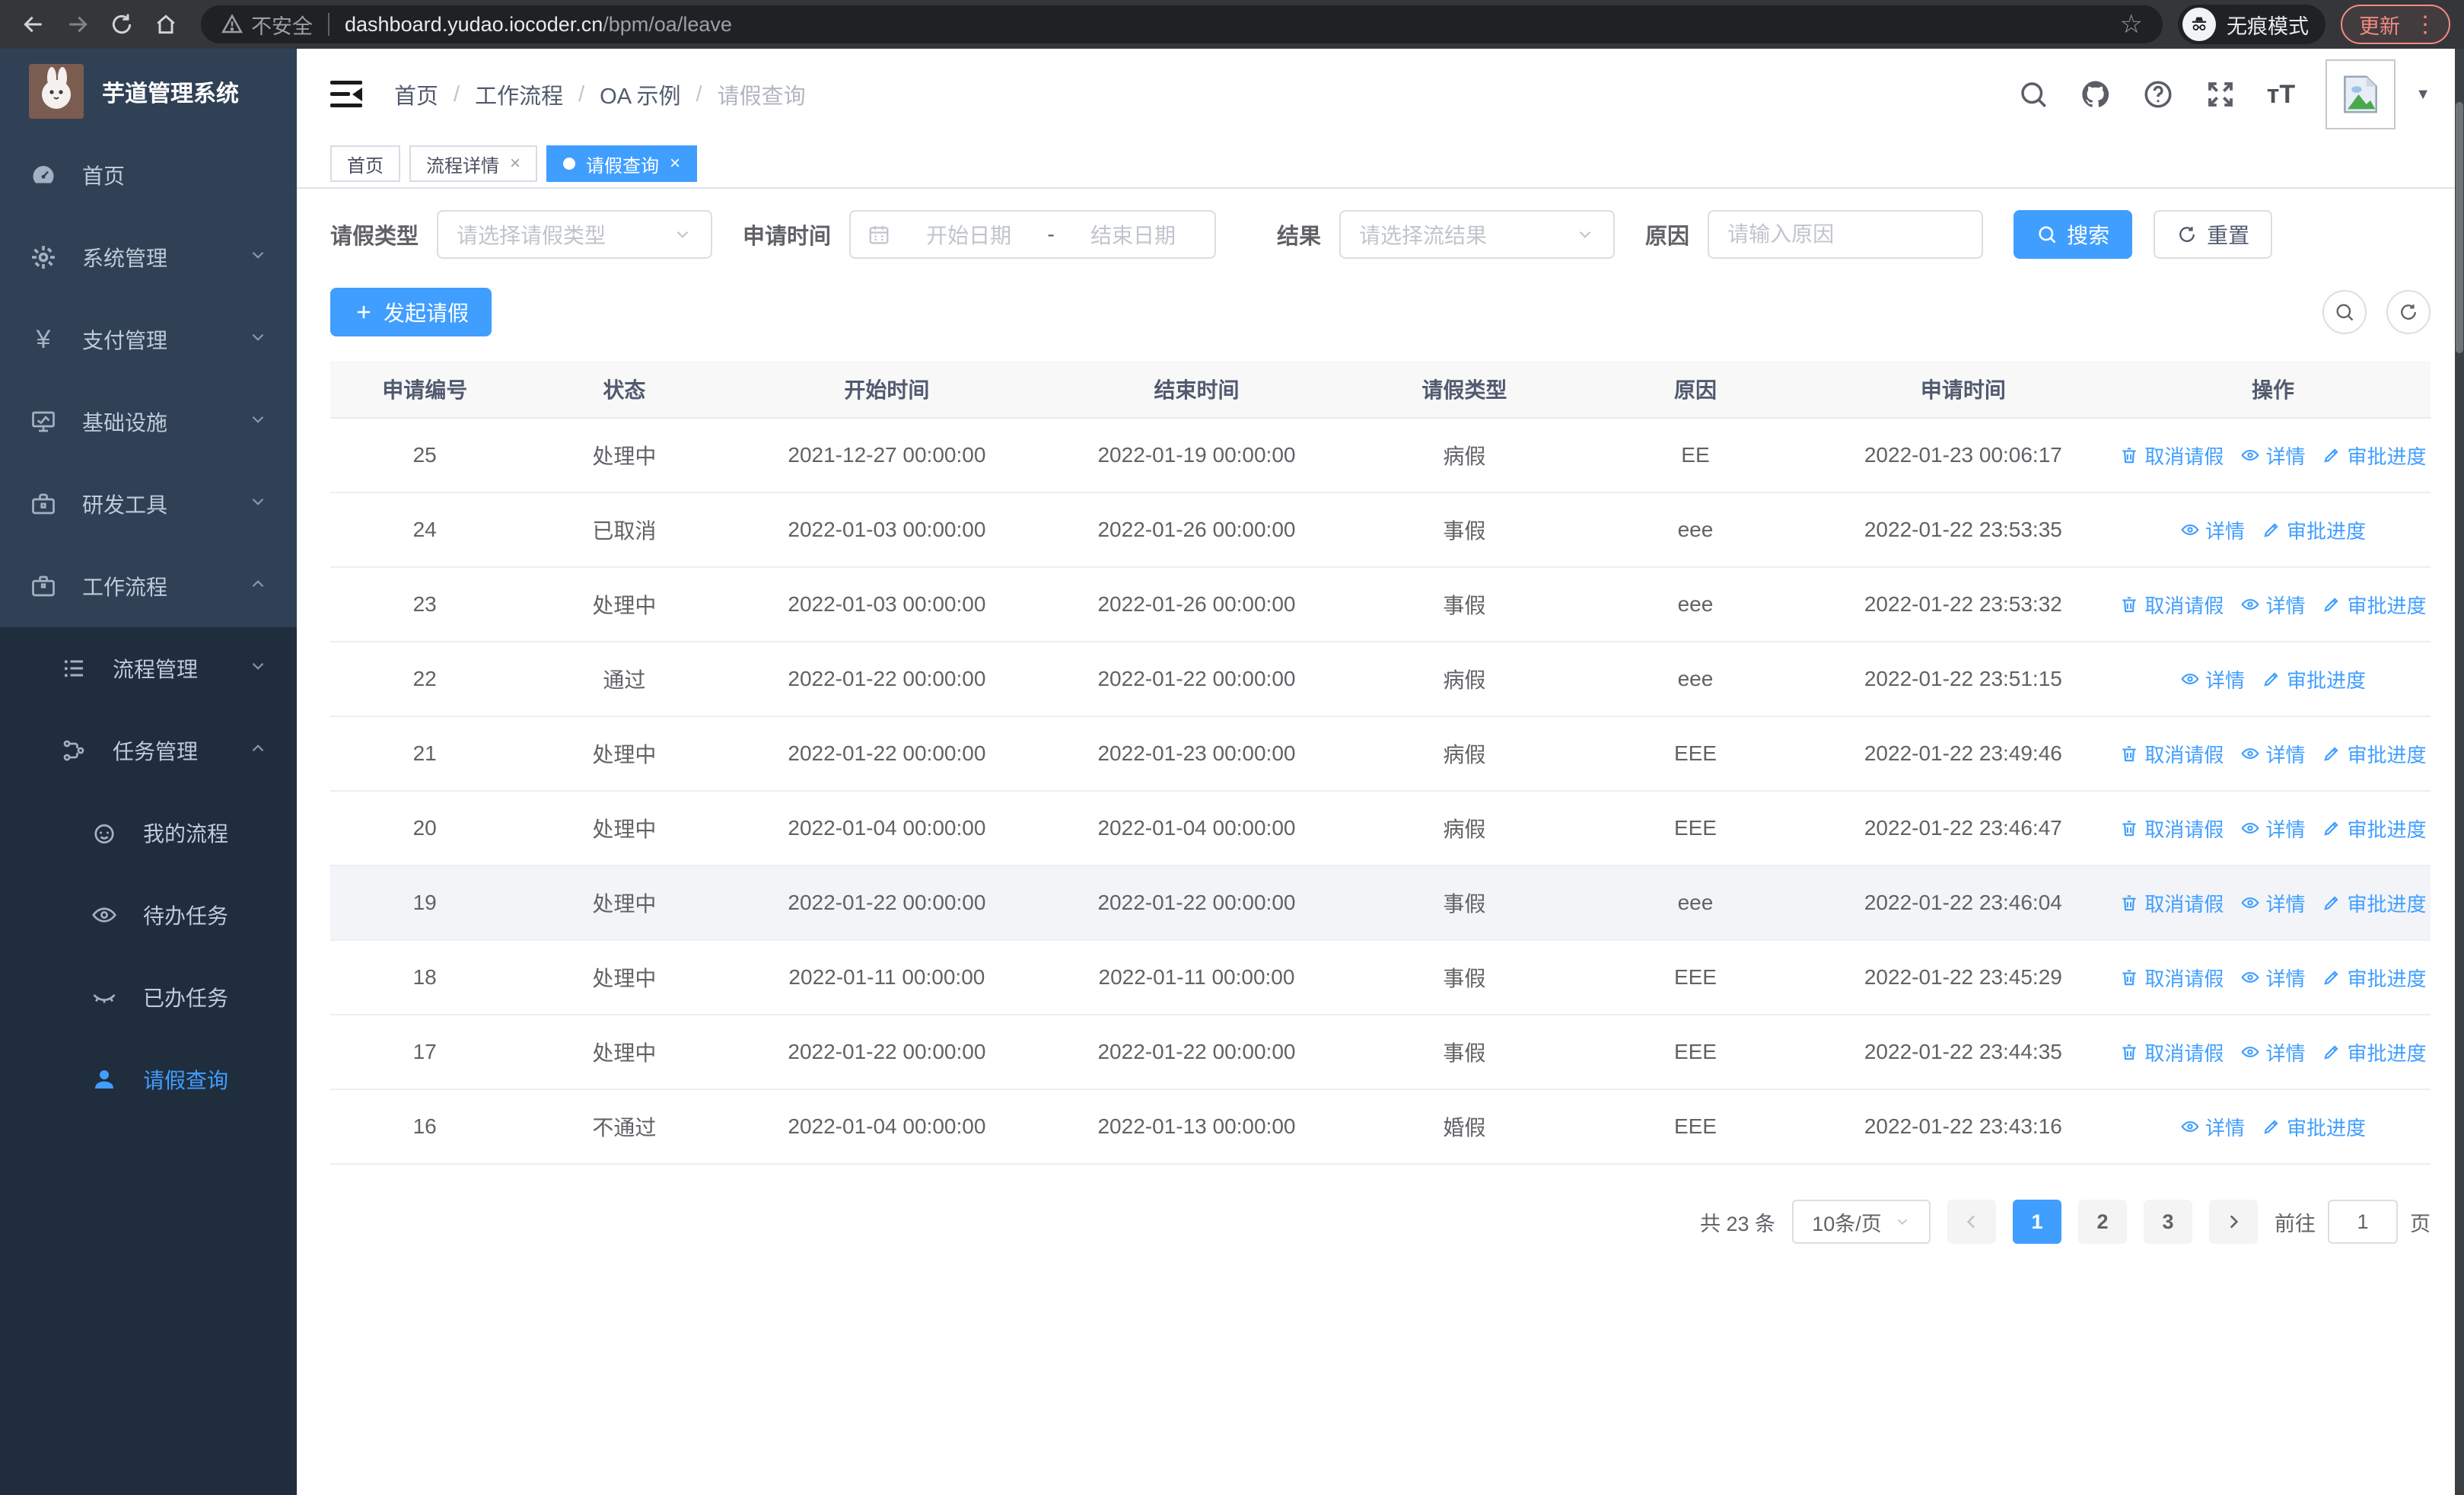  I want to click on browser-back-button, so click(33, 25).